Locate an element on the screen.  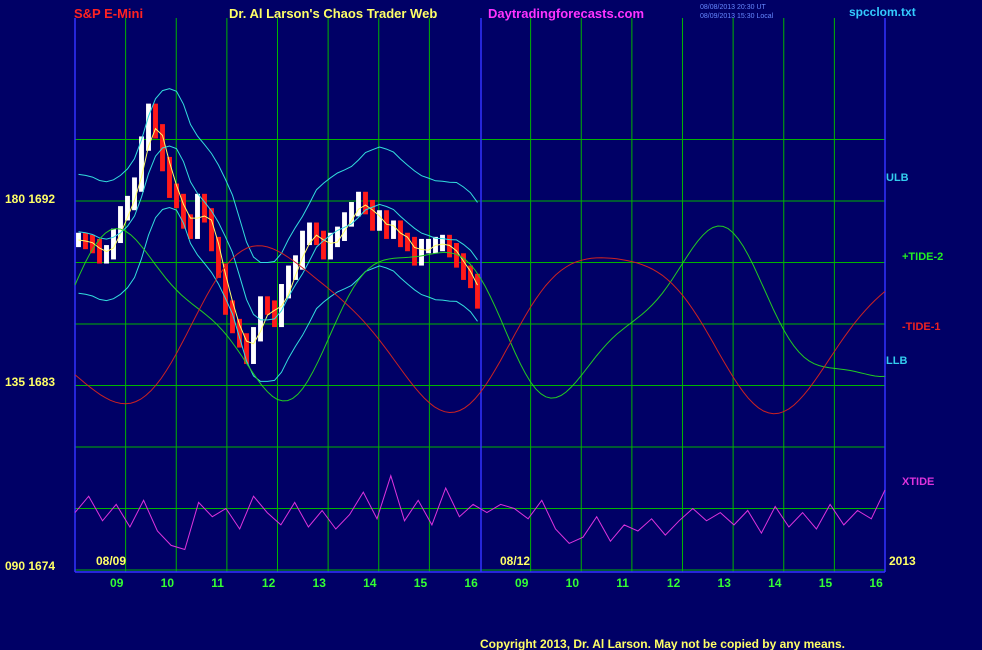
y-label-top: 180 1692 is located at coordinates (30, 199).